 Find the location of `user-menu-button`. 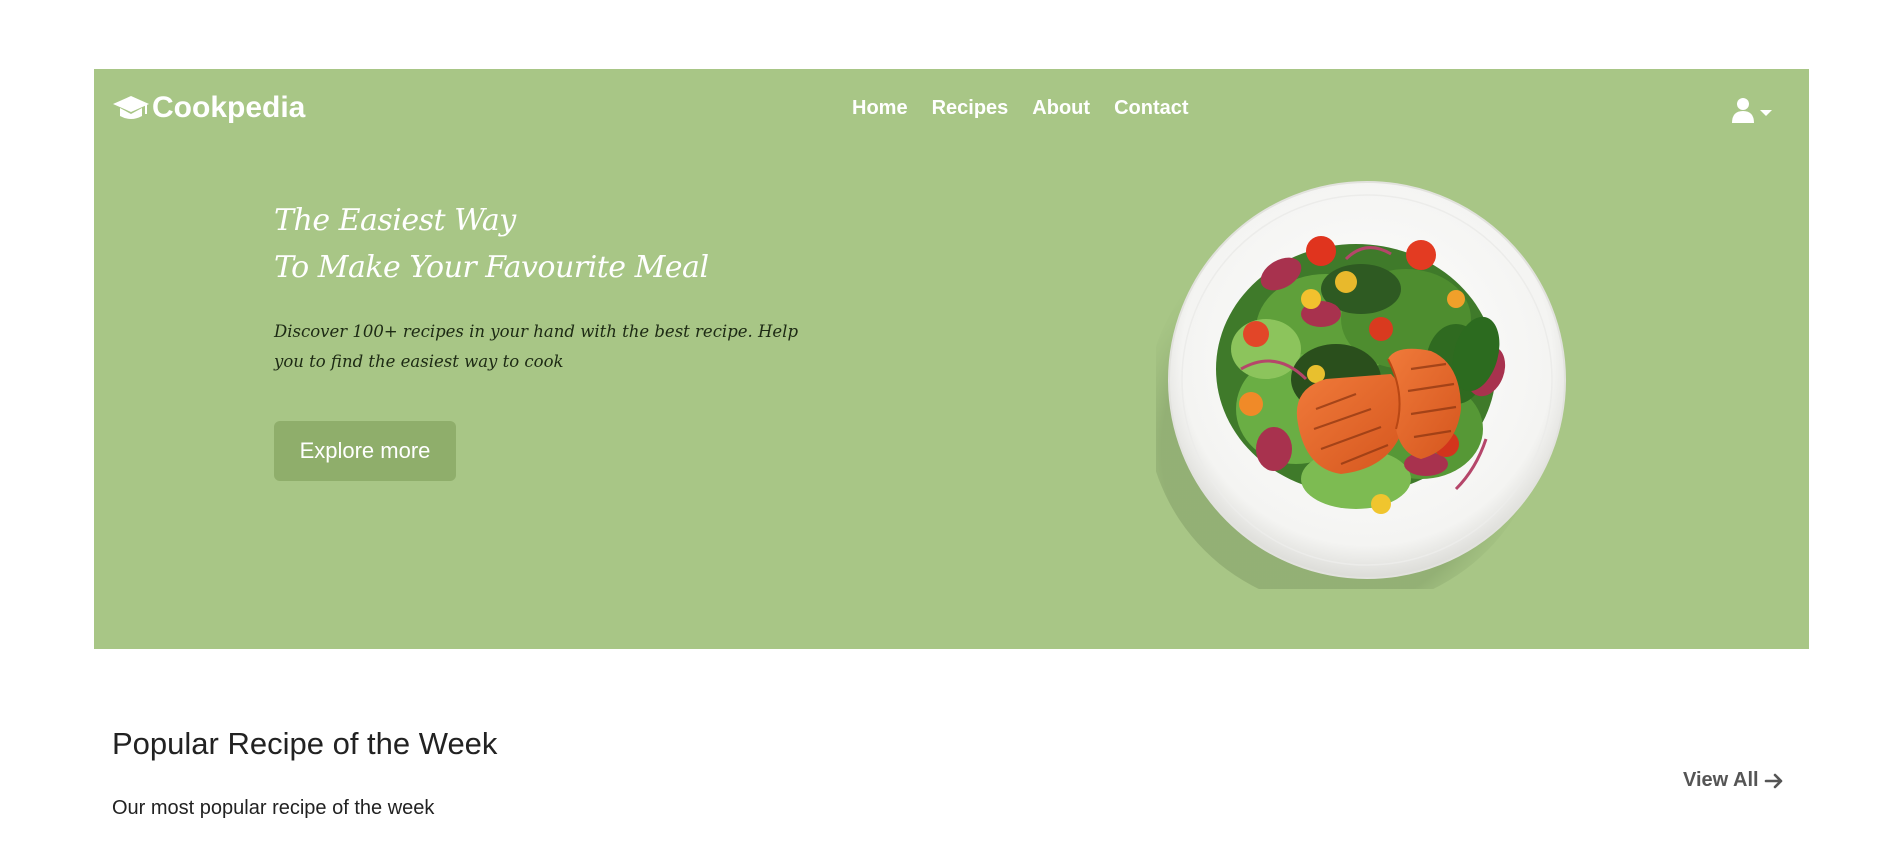

user-menu-button is located at coordinates (1752, 110).